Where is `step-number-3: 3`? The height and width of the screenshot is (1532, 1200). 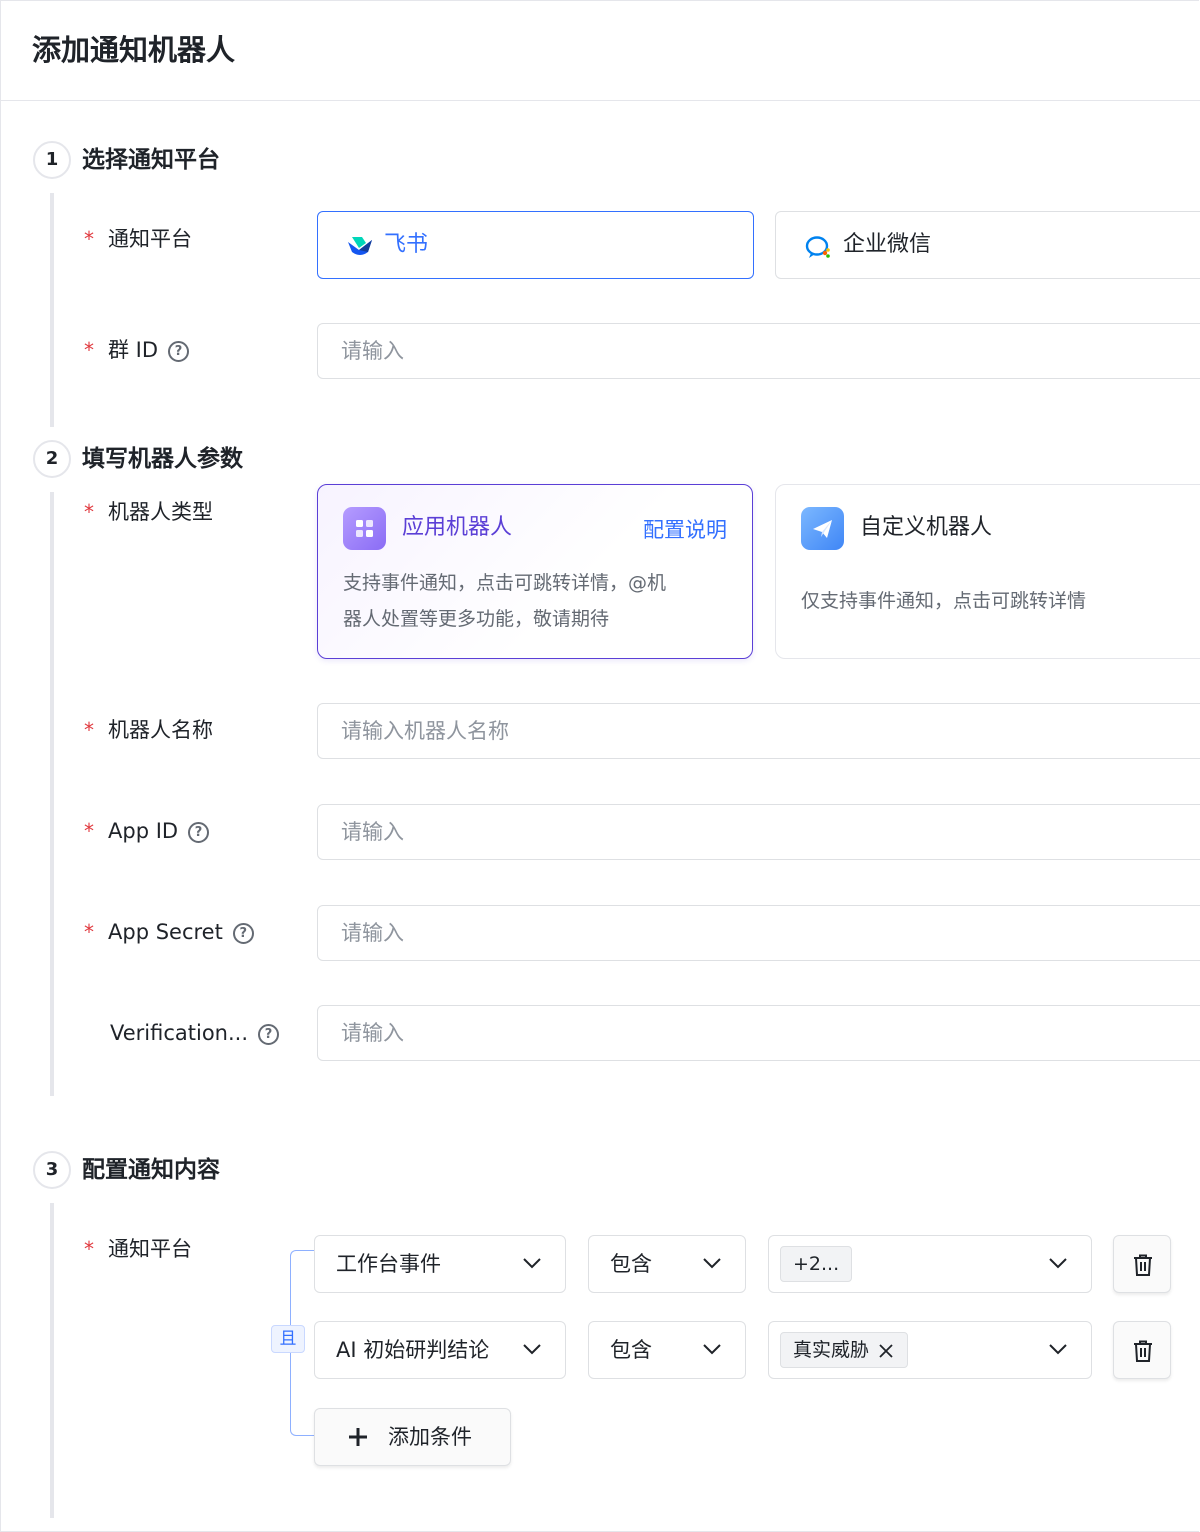 step-number-3: 3 is located at coordinates (52, 1170).